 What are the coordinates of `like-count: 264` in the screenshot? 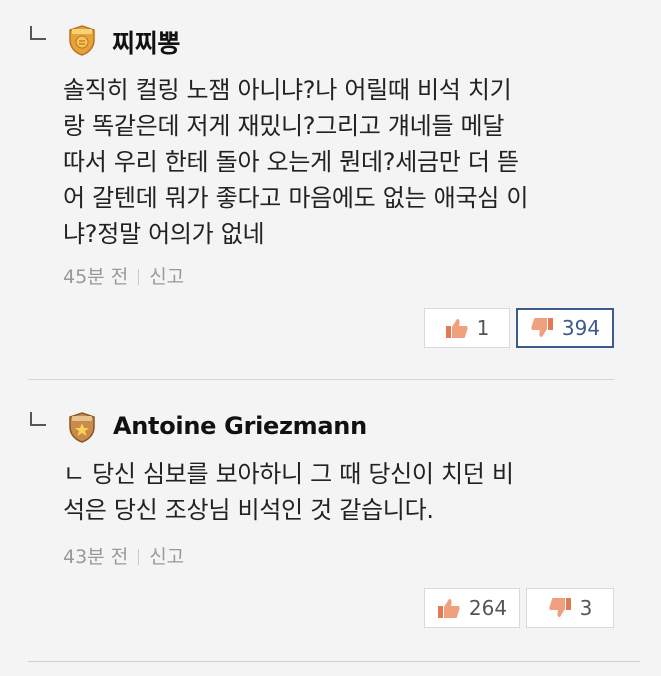 It's located at (488, 608).